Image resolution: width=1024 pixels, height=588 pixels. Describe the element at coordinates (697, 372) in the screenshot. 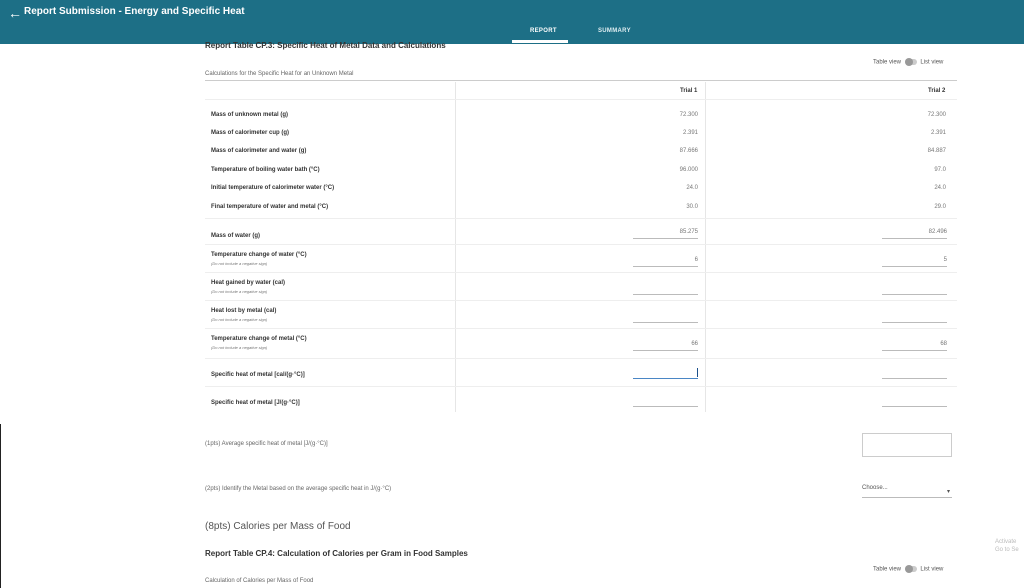

I see `text-cursor` at that location.